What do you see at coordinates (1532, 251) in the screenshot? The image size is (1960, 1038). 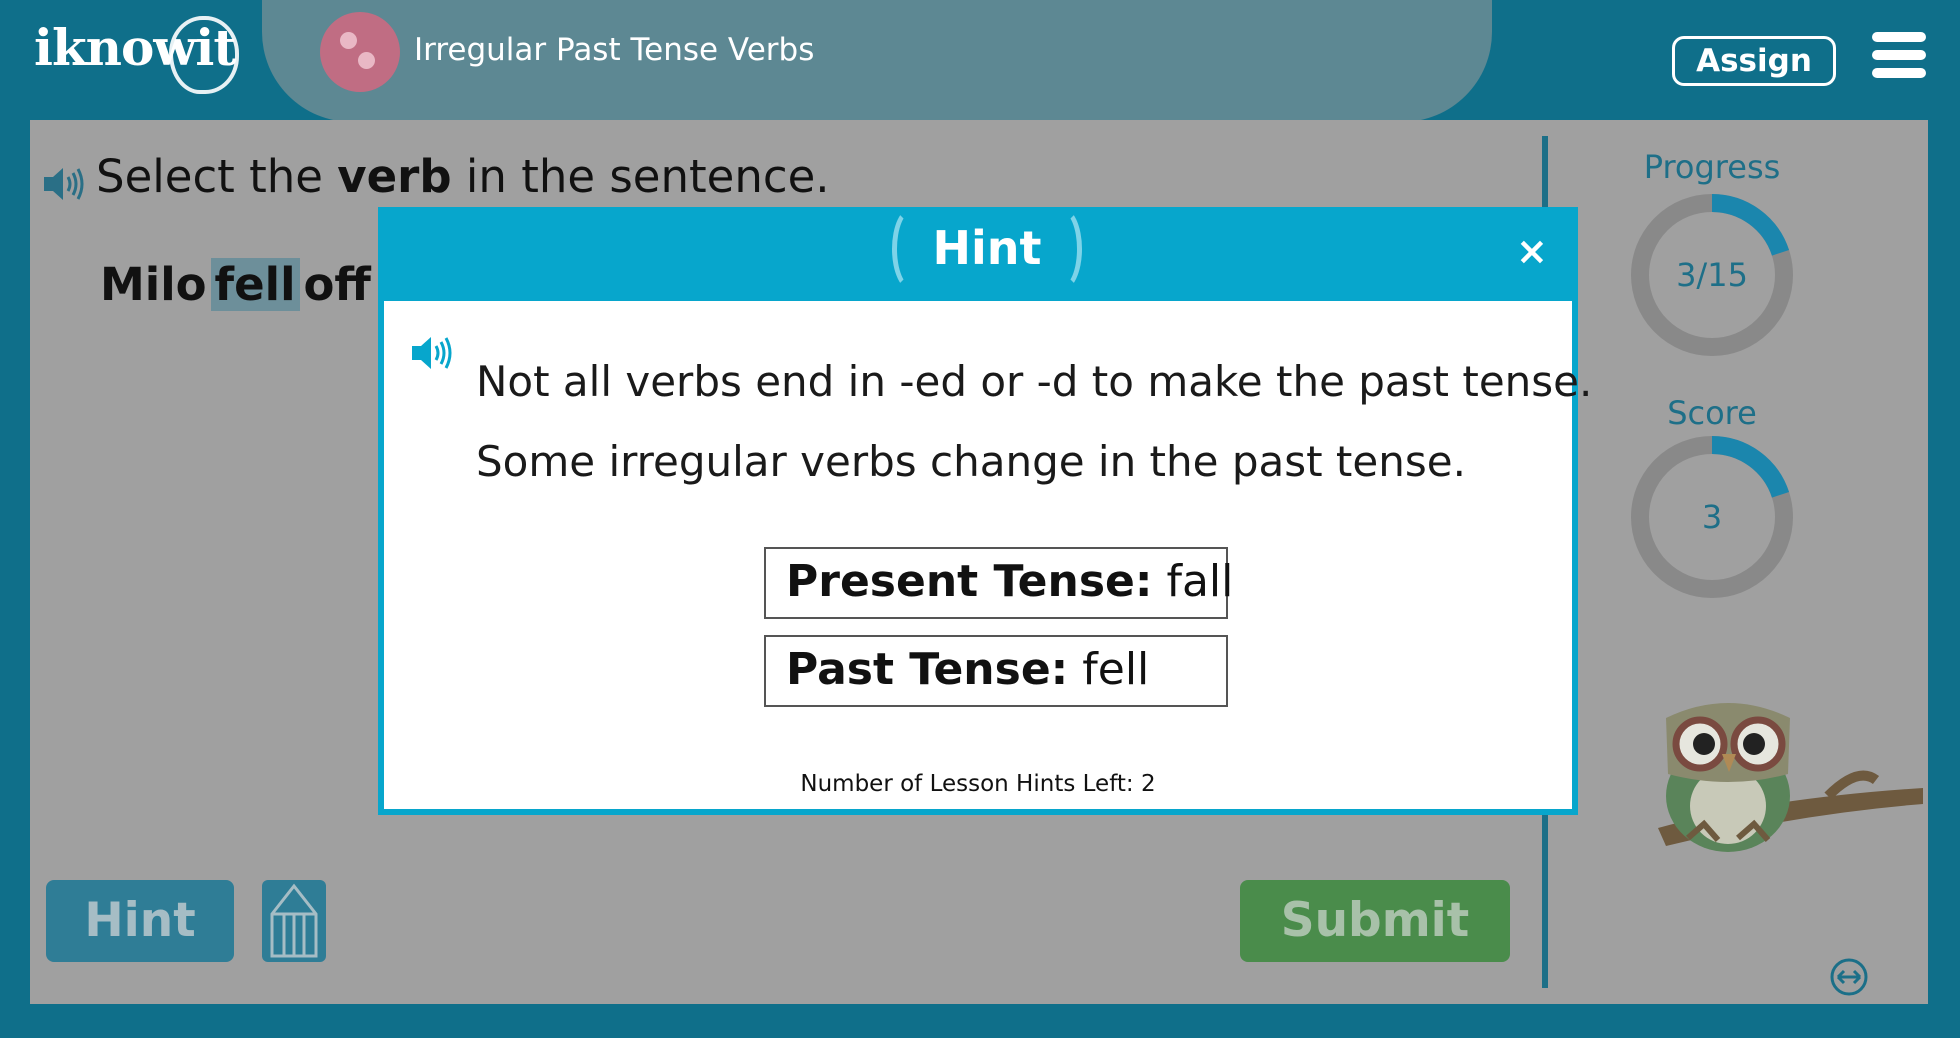 I see `close-icon: ×` at bounding box center [1532, 251].